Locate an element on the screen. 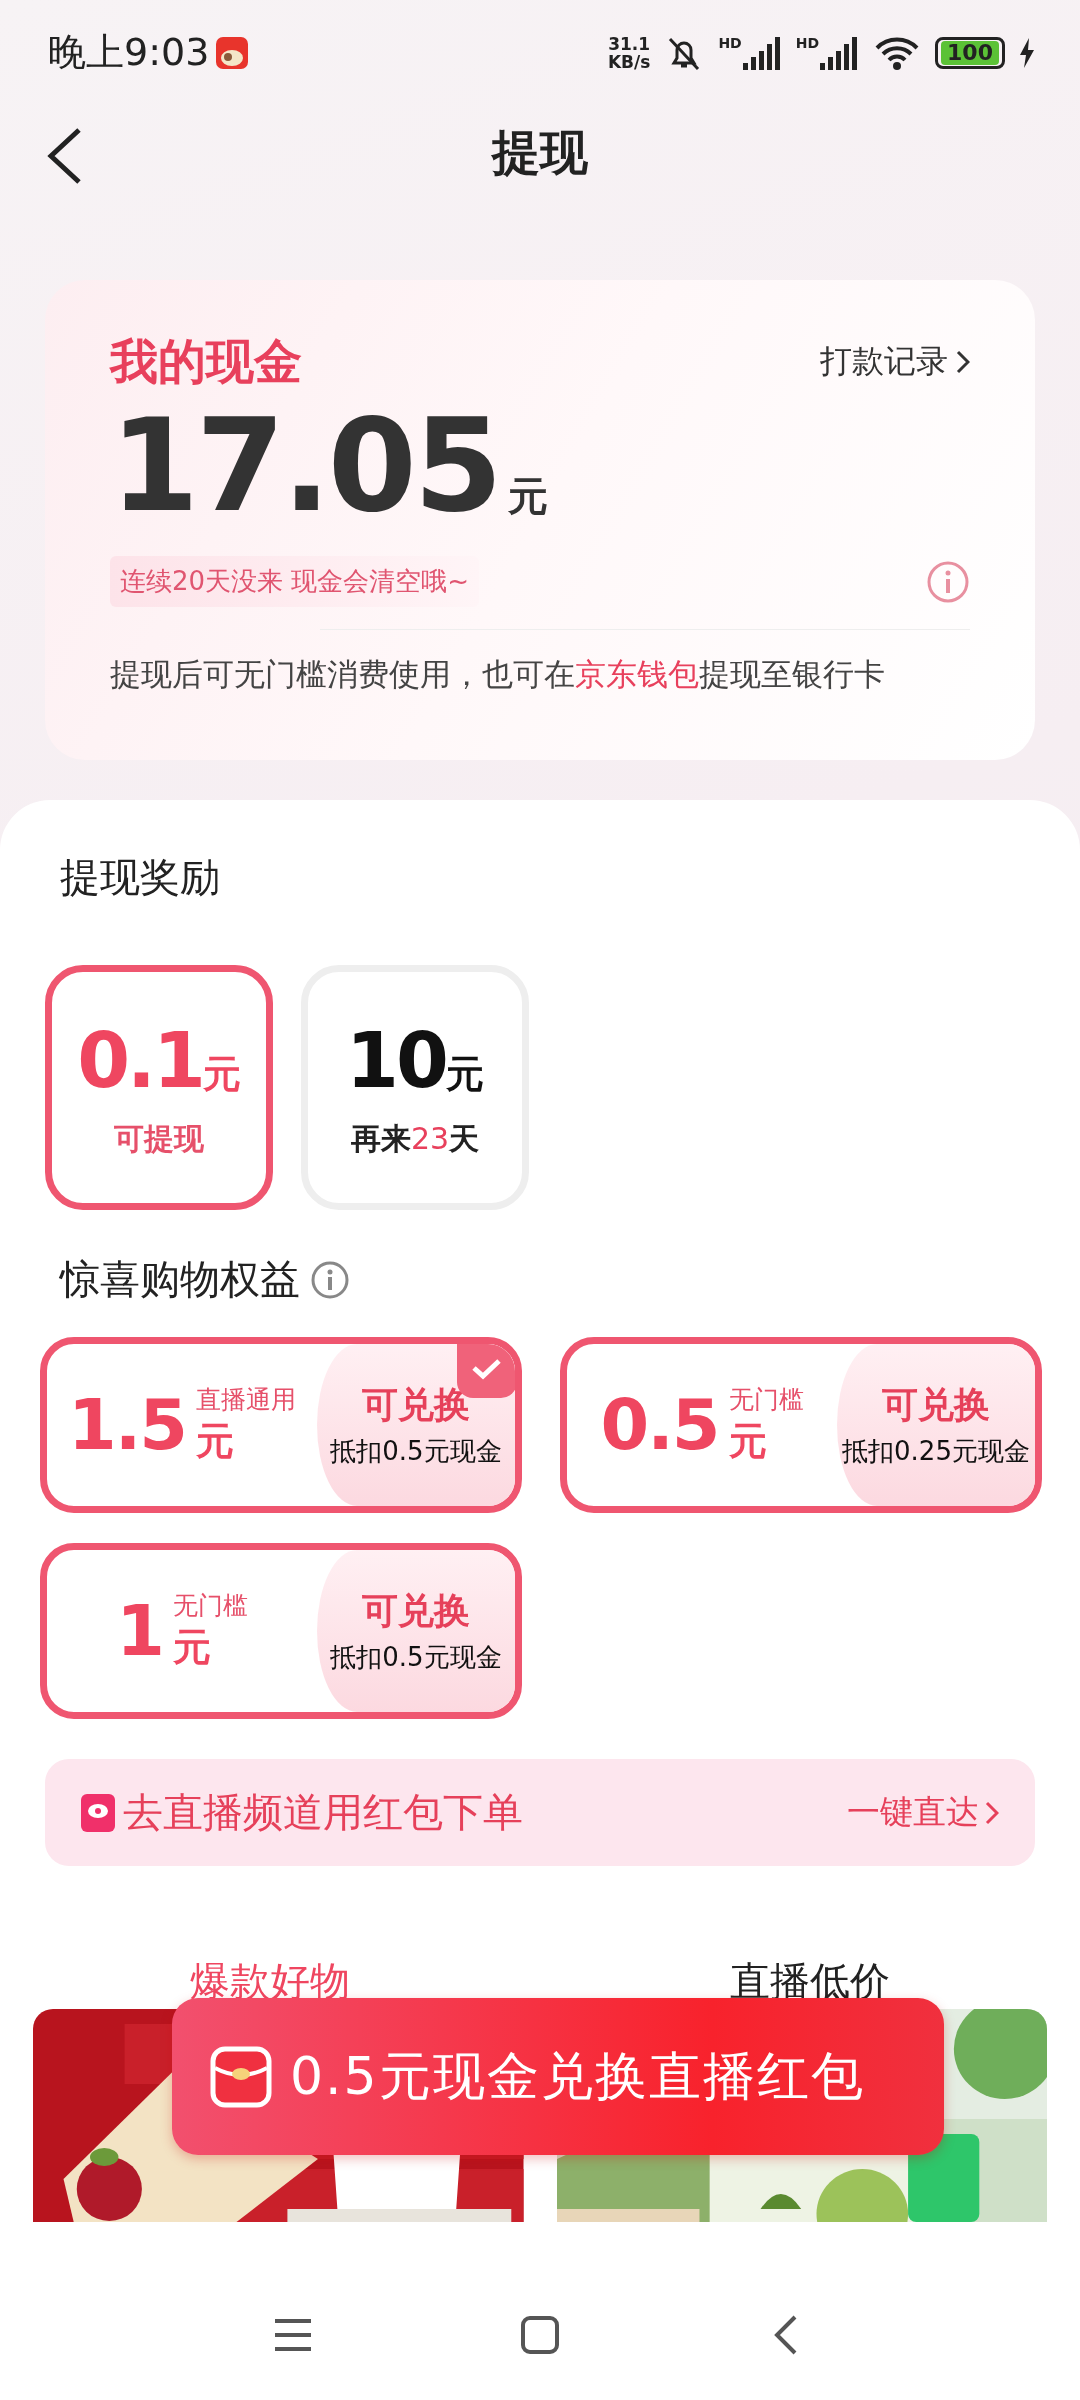 This screenshot has height=2400, width=1080. envelope-icon is located at coordinates (241, 2076).